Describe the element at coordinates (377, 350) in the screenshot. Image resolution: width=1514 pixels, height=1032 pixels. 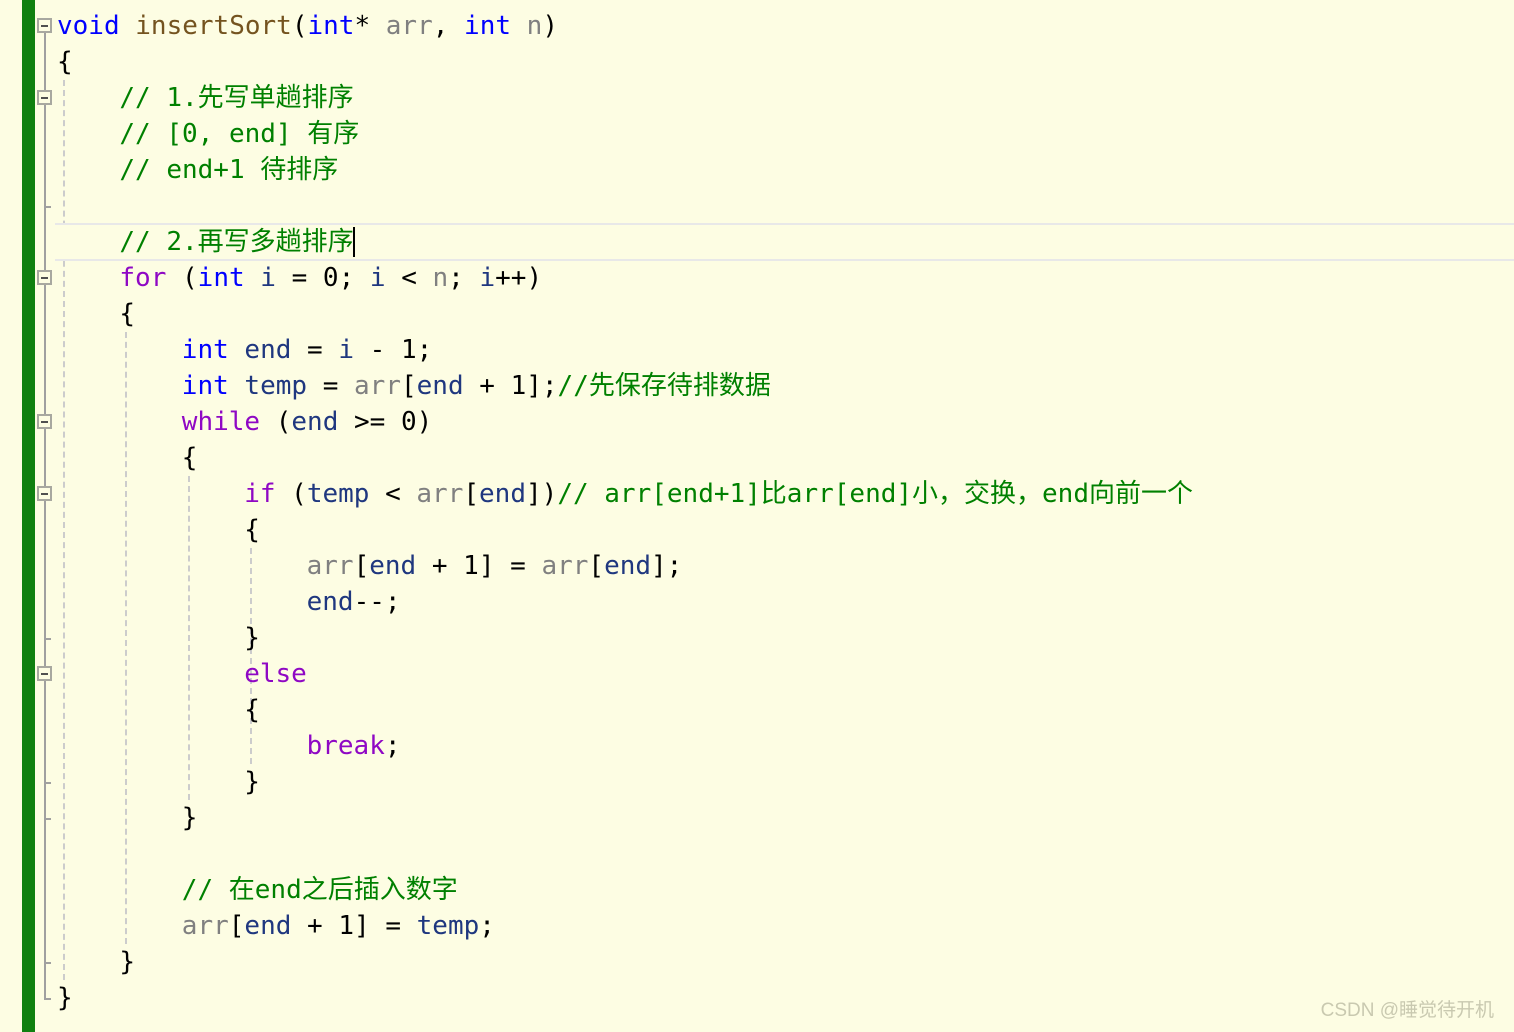
I see `code-token: -` at that location.